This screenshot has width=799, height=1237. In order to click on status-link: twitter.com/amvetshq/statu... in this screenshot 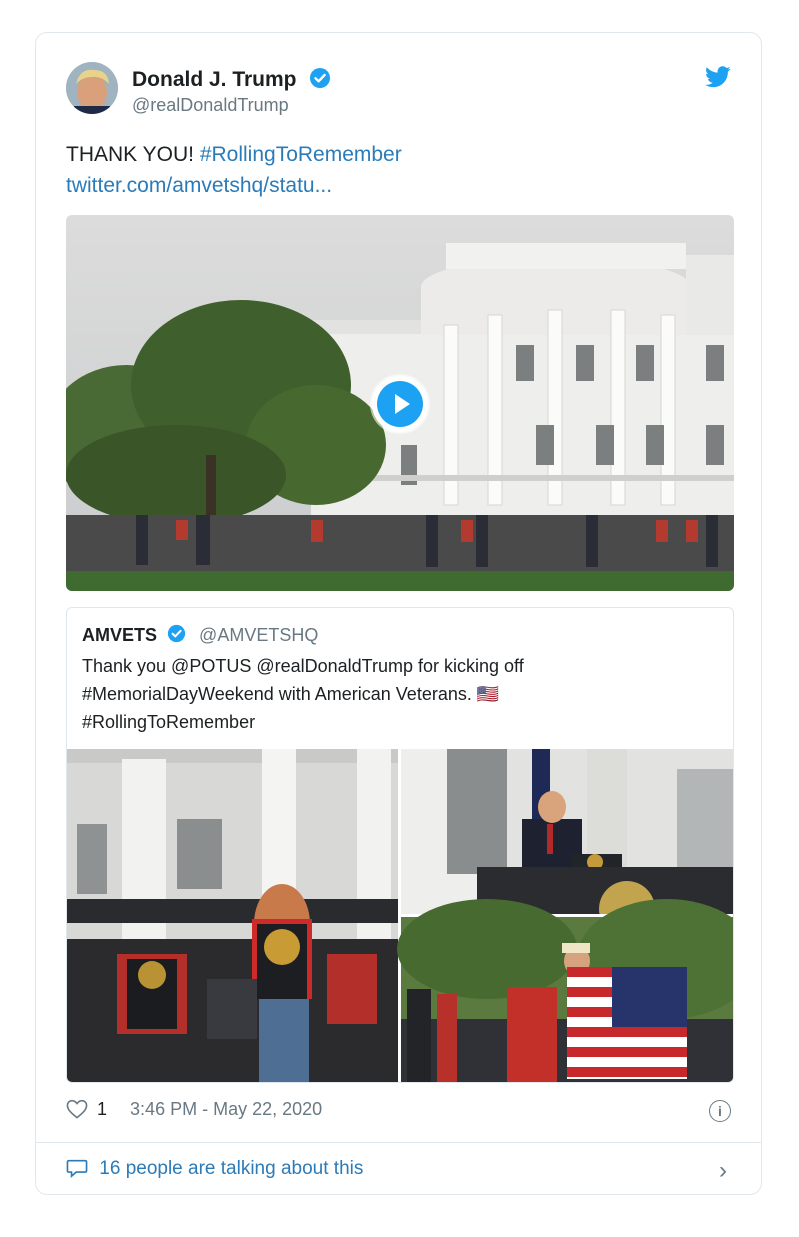, I will do `click(199, 185)`.